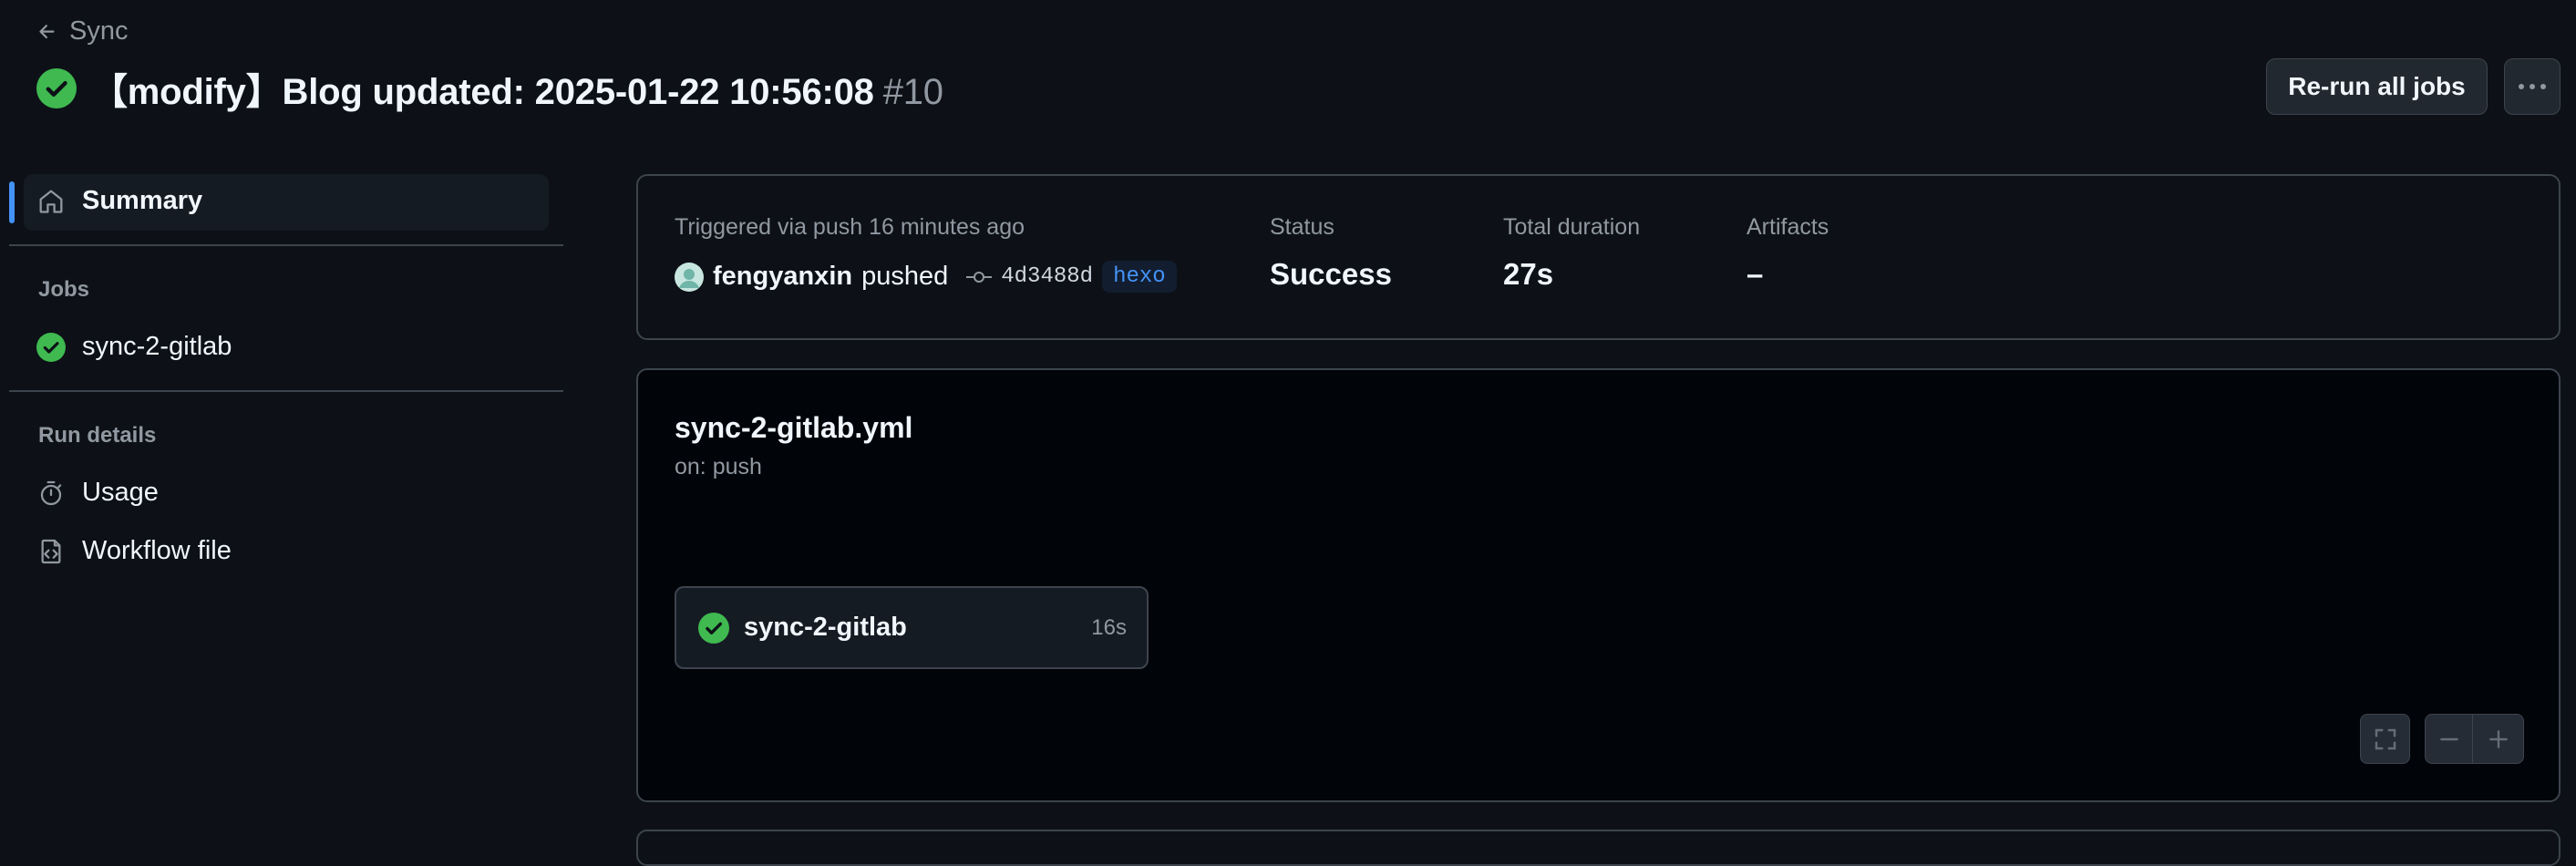 The width and height of the screenshot is (2576, 866). What do you see at coordinates (794, 427) in the screenshot?
I see `workflow-filename: sync-2-gitlab.yml` at bounding box center [794, 427].